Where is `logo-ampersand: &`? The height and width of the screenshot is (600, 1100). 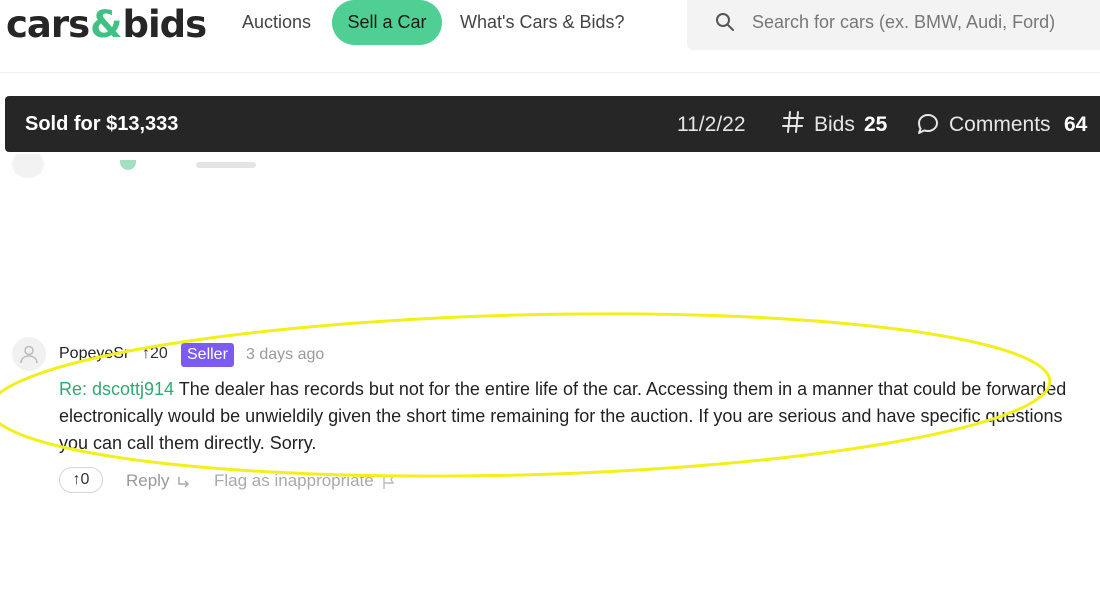 logo-ampersand: & is located at coordinates (106, 24).